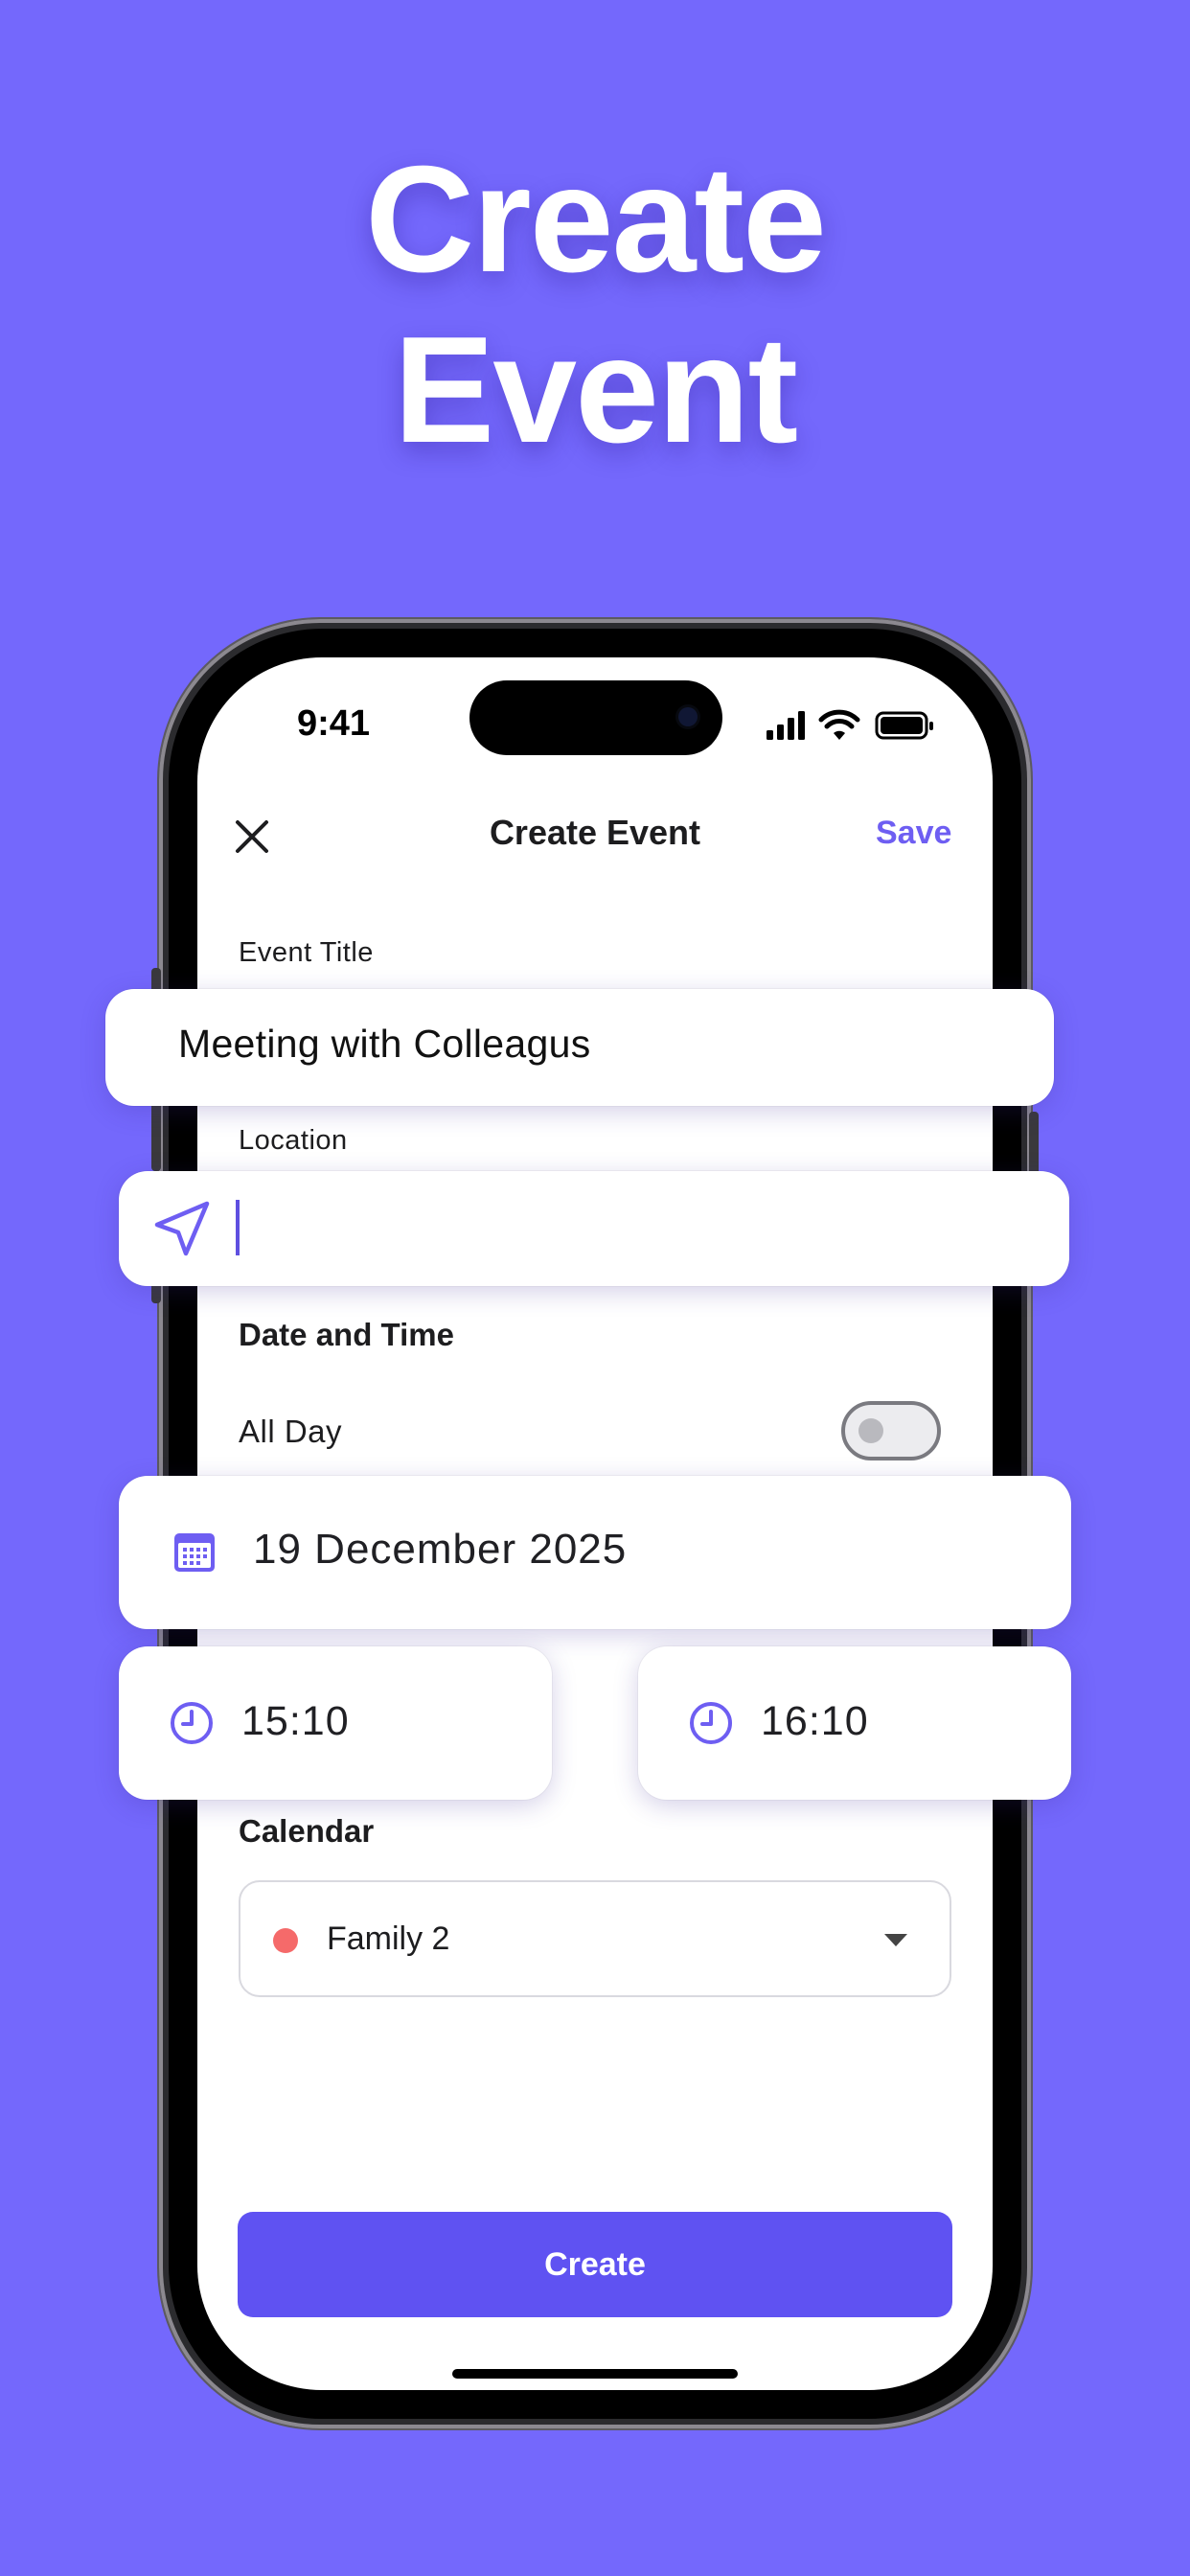  I want to click on status-time: 9:41, so click(334, 723).